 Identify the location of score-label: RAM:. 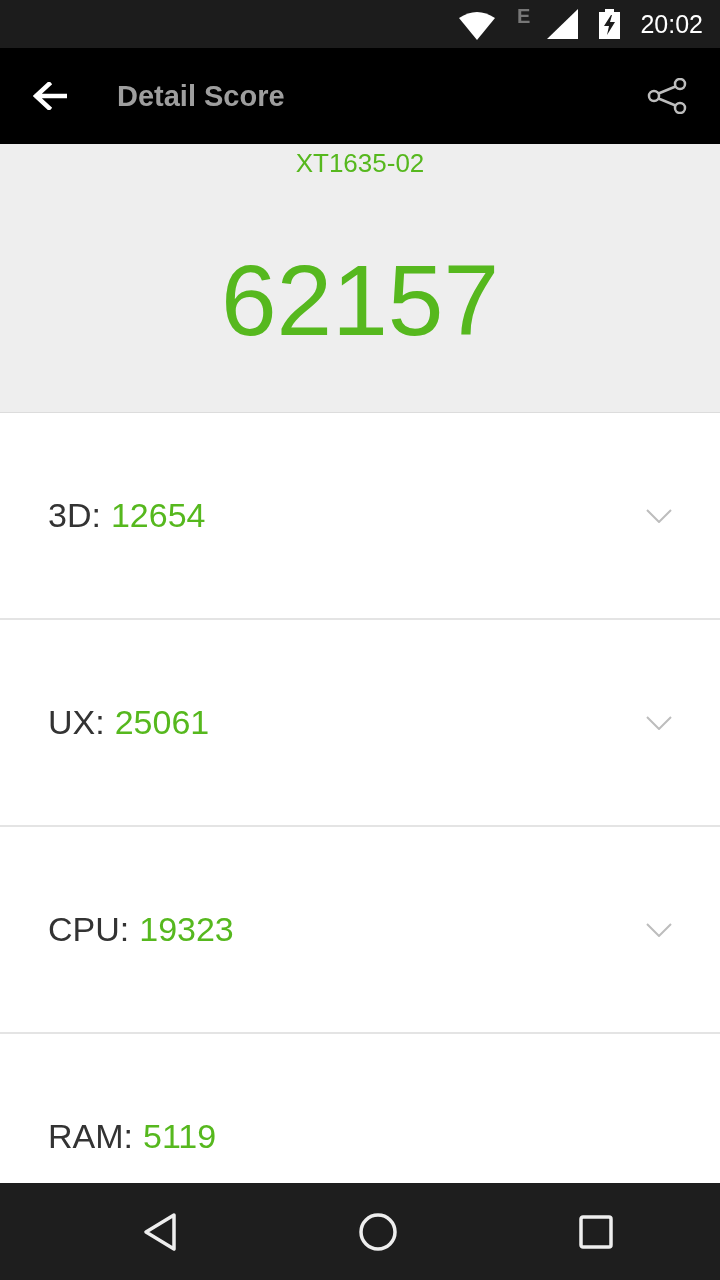
(90, 1136).